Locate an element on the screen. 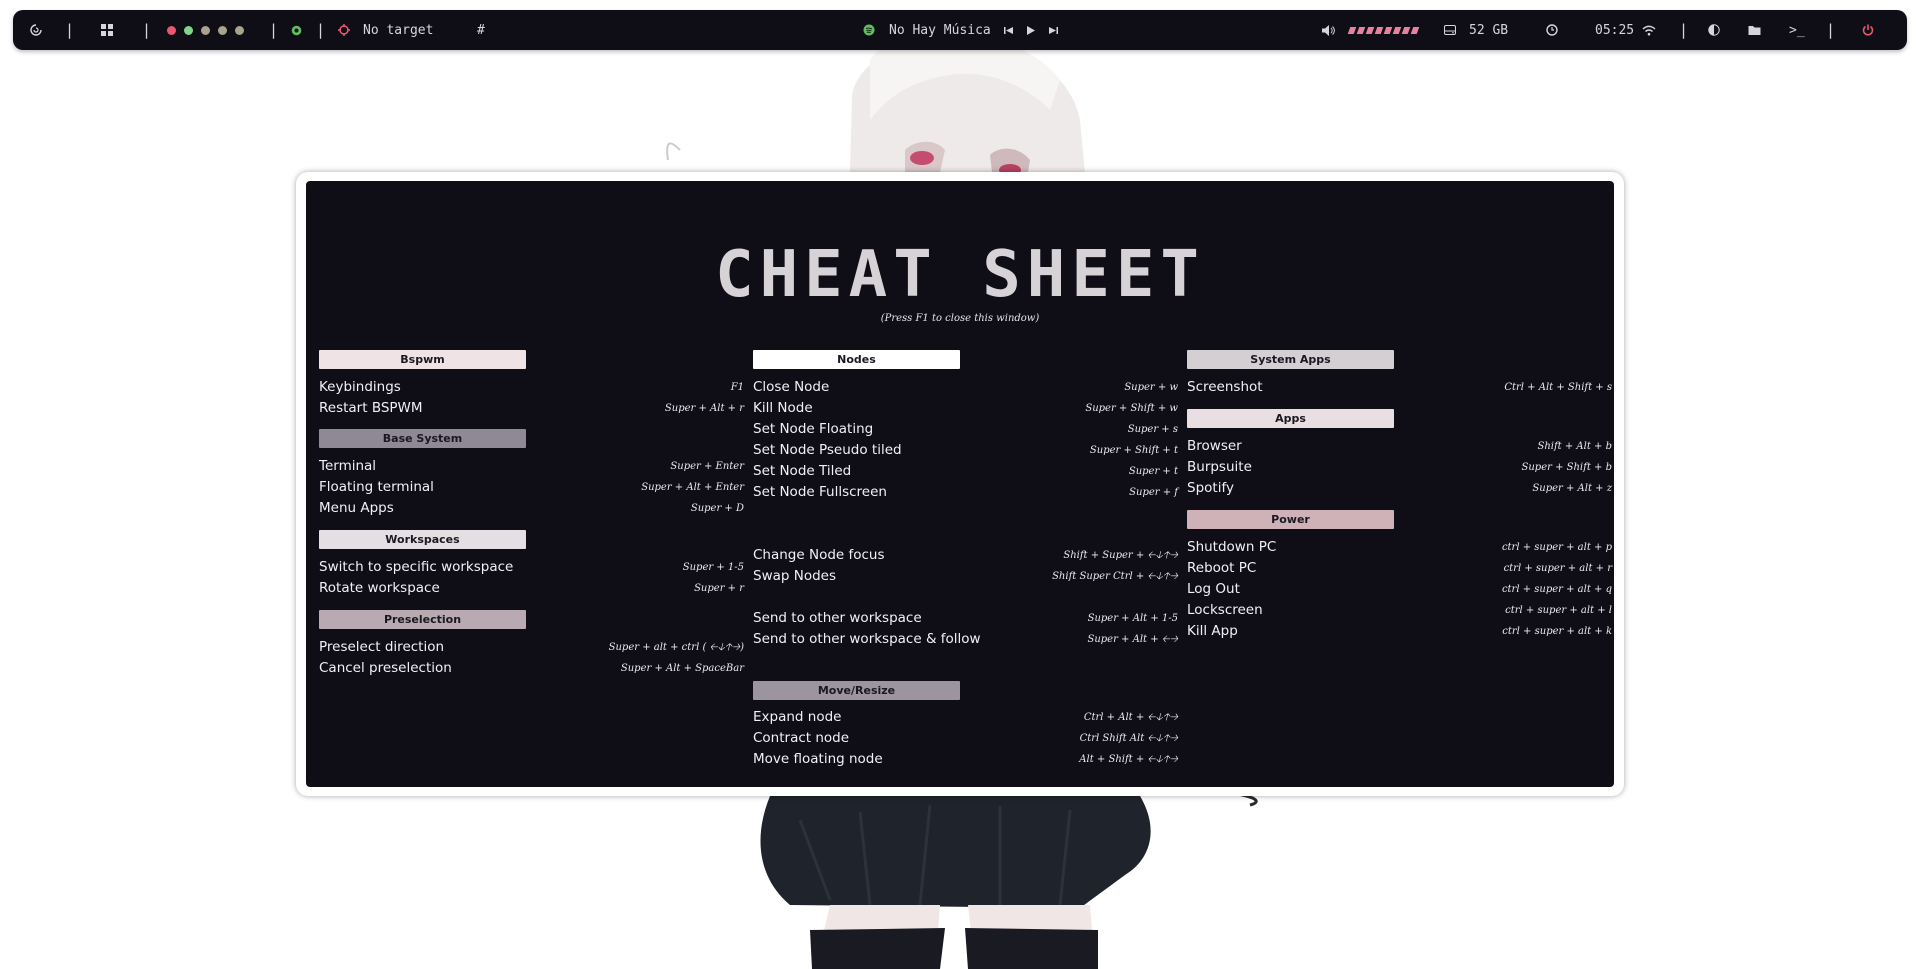 The image size is (1920, 969). keybind-row: Restart BSPWM Super + Alt + r is located at coordinates (531, 408).